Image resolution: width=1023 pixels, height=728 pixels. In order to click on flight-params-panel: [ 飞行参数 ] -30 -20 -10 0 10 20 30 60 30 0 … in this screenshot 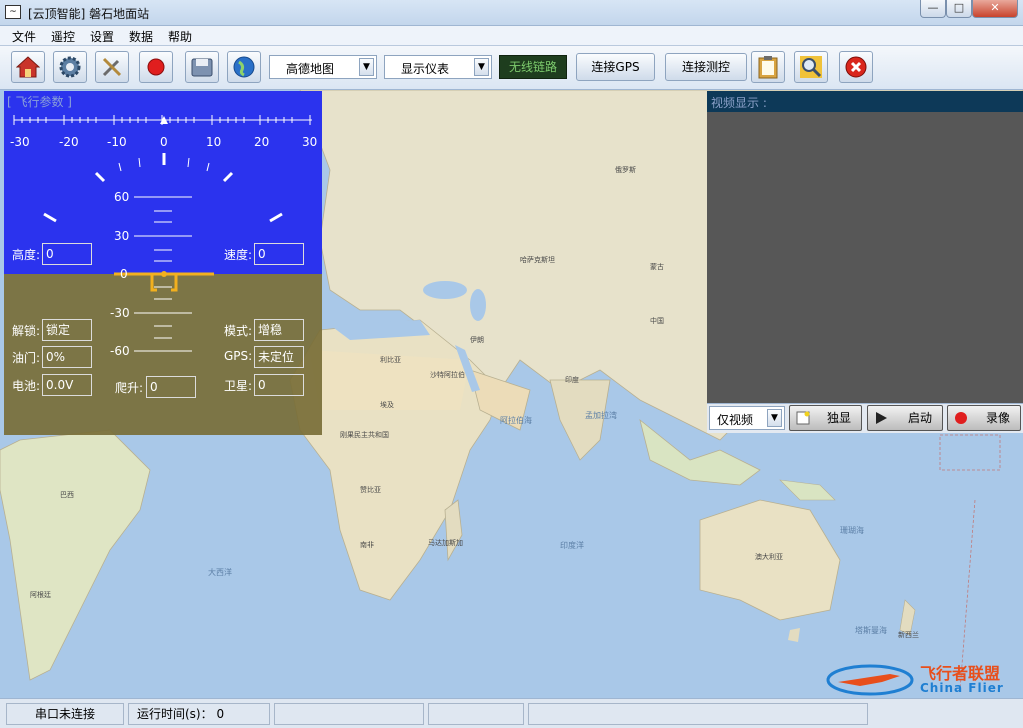, I will do `click(163, 263)`.